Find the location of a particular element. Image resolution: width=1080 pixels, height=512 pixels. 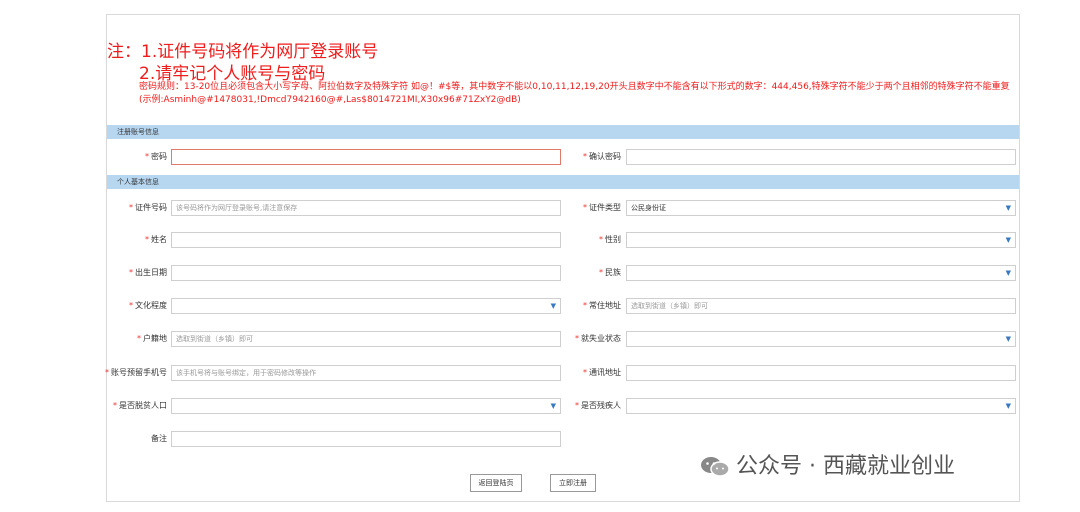

gender-label: * 性别 is located at coordinates (610, 239).